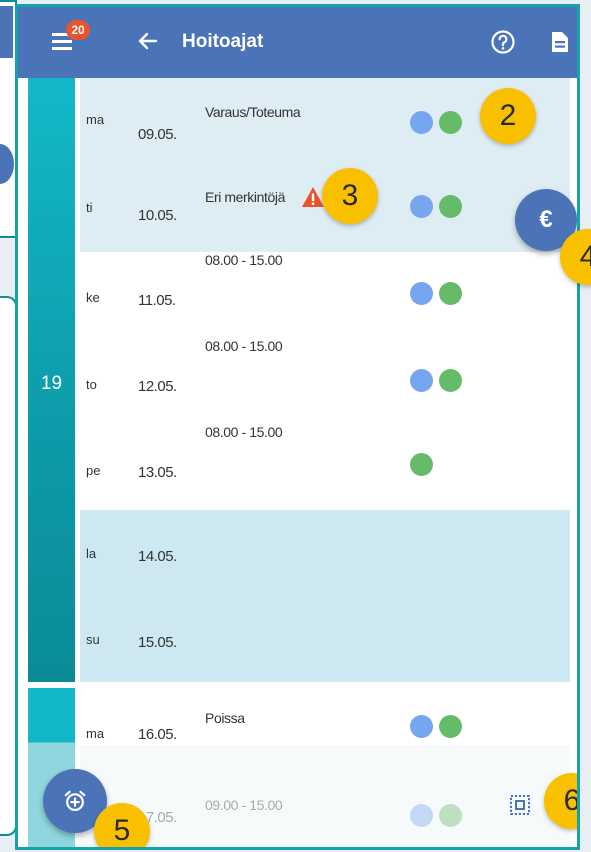 The height and width of the screenshot is (852, 591). I want to click on day-row: to 12.05. 08.00 - 15.00, so click(325, 381).